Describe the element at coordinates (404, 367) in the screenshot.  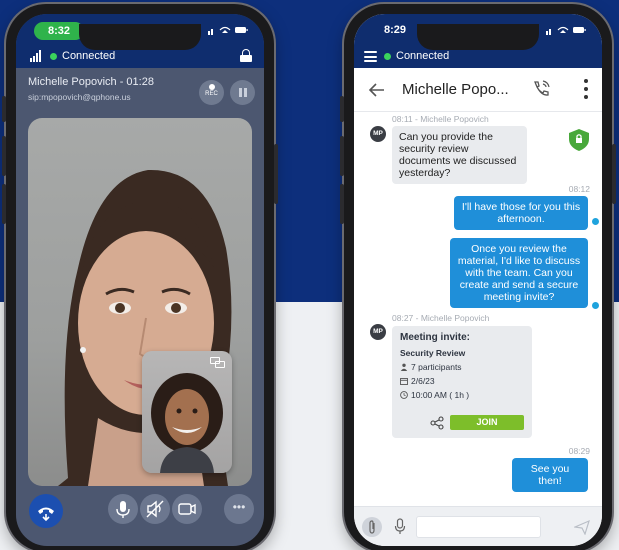
I see `person-icon` at that location.